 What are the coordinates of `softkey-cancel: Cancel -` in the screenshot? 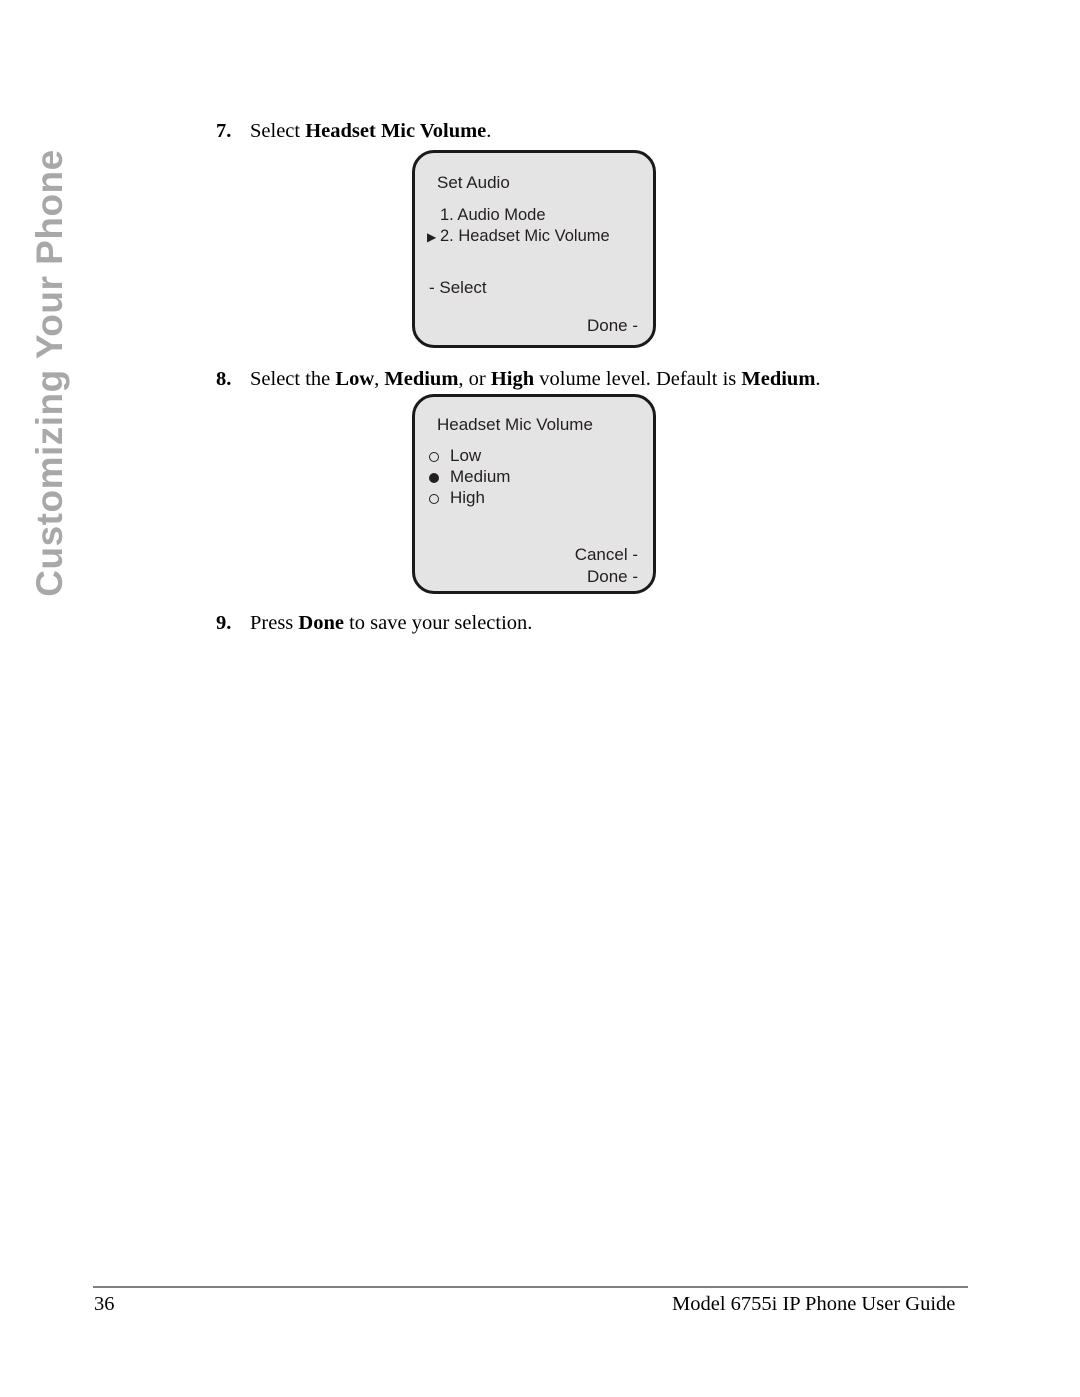 It's located at (606, 555).